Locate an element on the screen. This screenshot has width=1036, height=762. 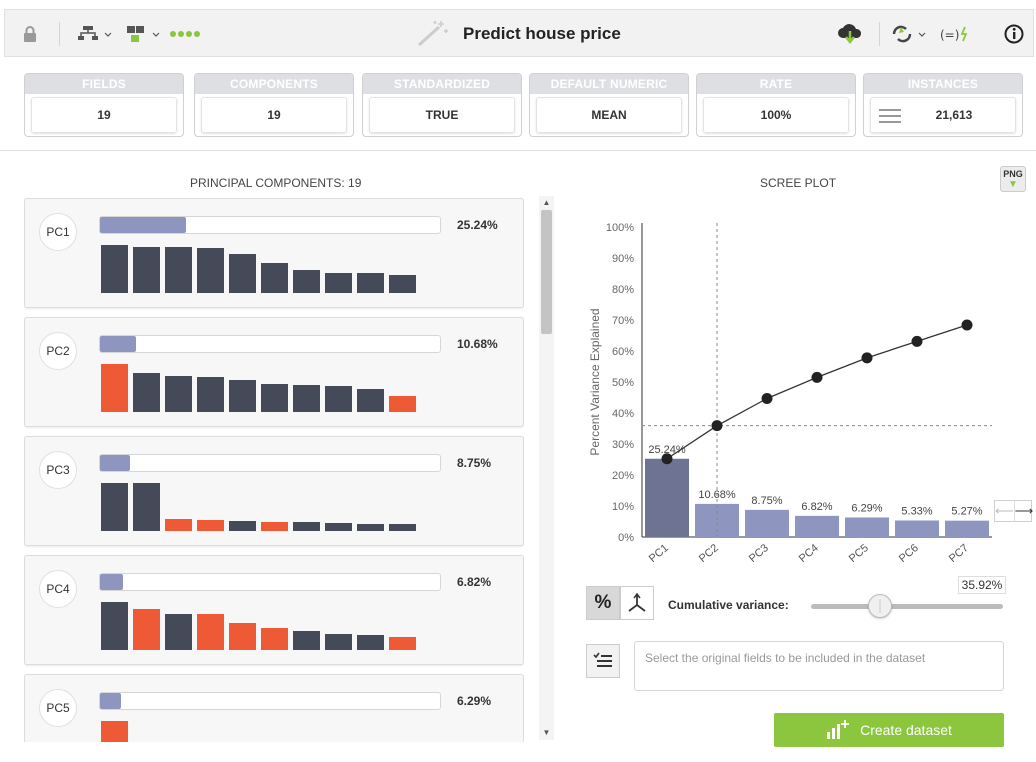
ensemble-icon is located at coordinates (143, 34).